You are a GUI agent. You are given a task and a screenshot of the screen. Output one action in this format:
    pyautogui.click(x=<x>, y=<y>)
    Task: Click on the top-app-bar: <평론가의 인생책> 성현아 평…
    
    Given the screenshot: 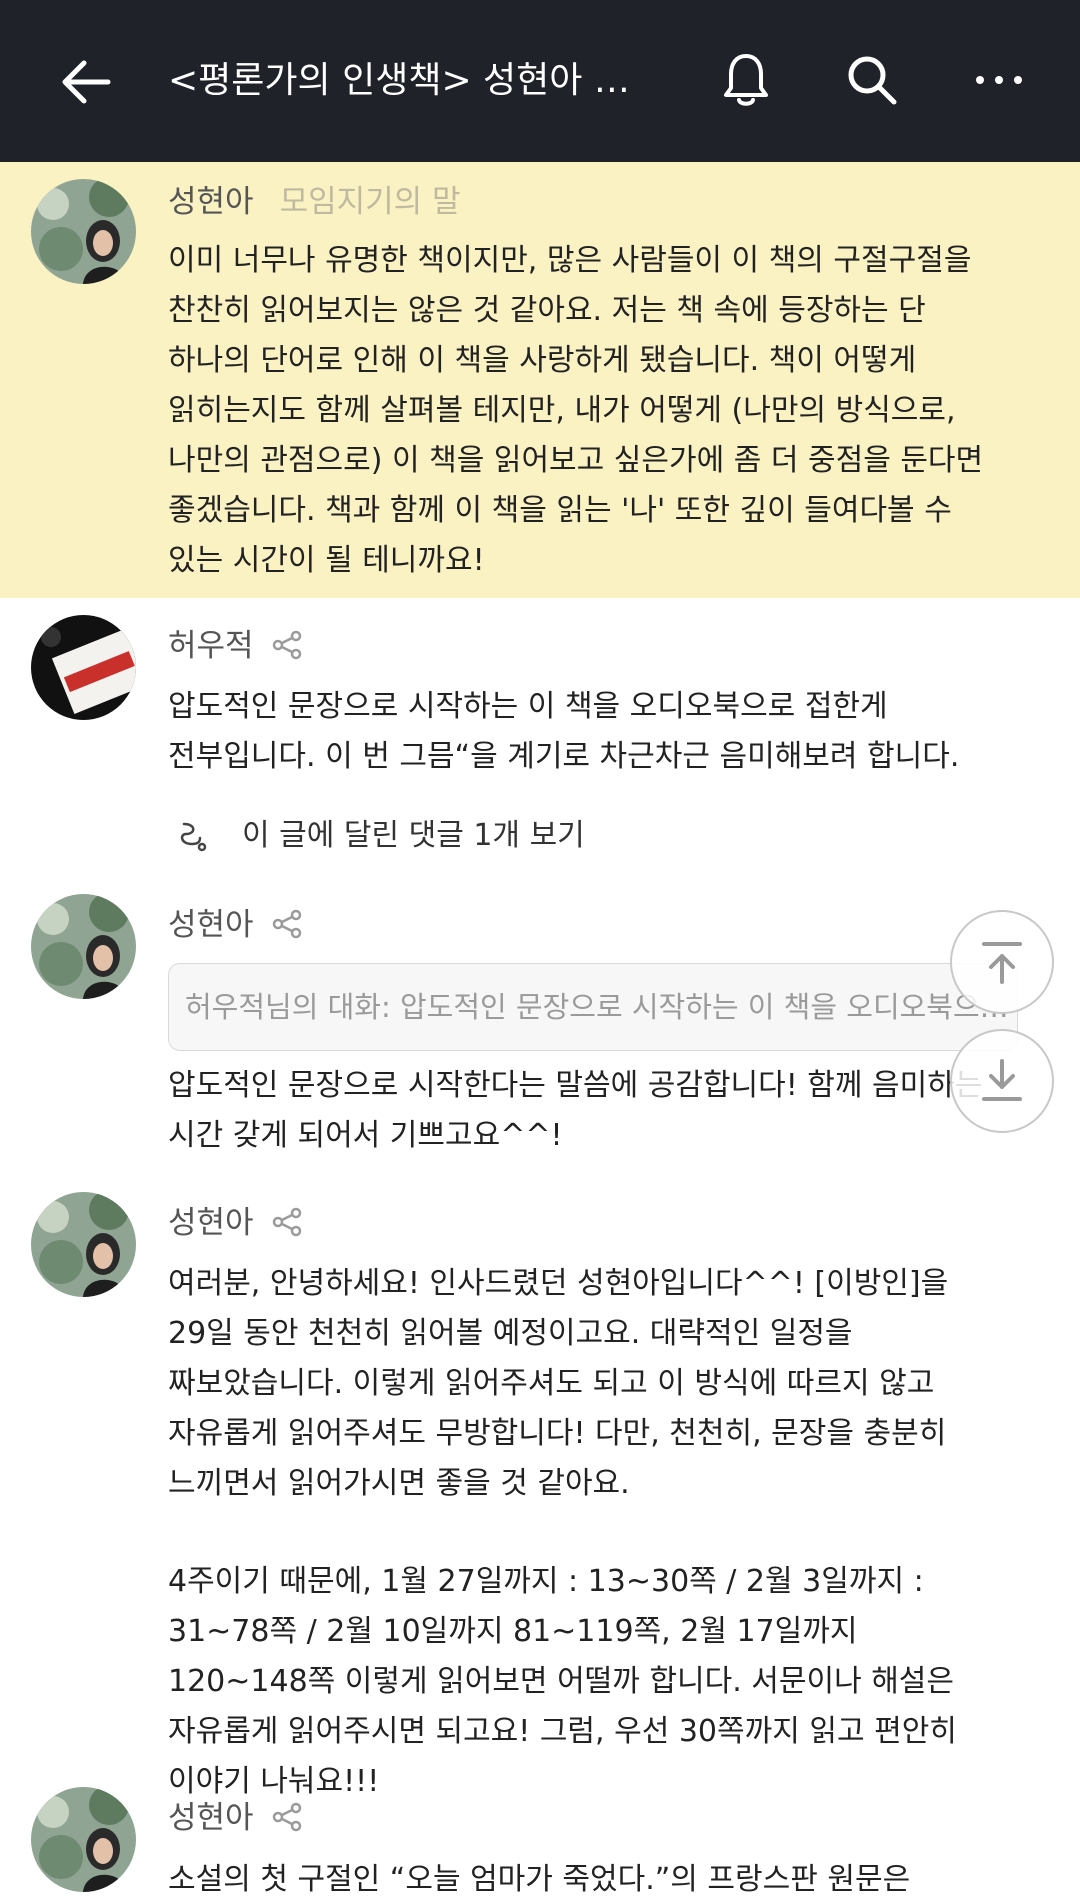 What is the action you would take?
    pyautogui.click(x=540, y=81)
    